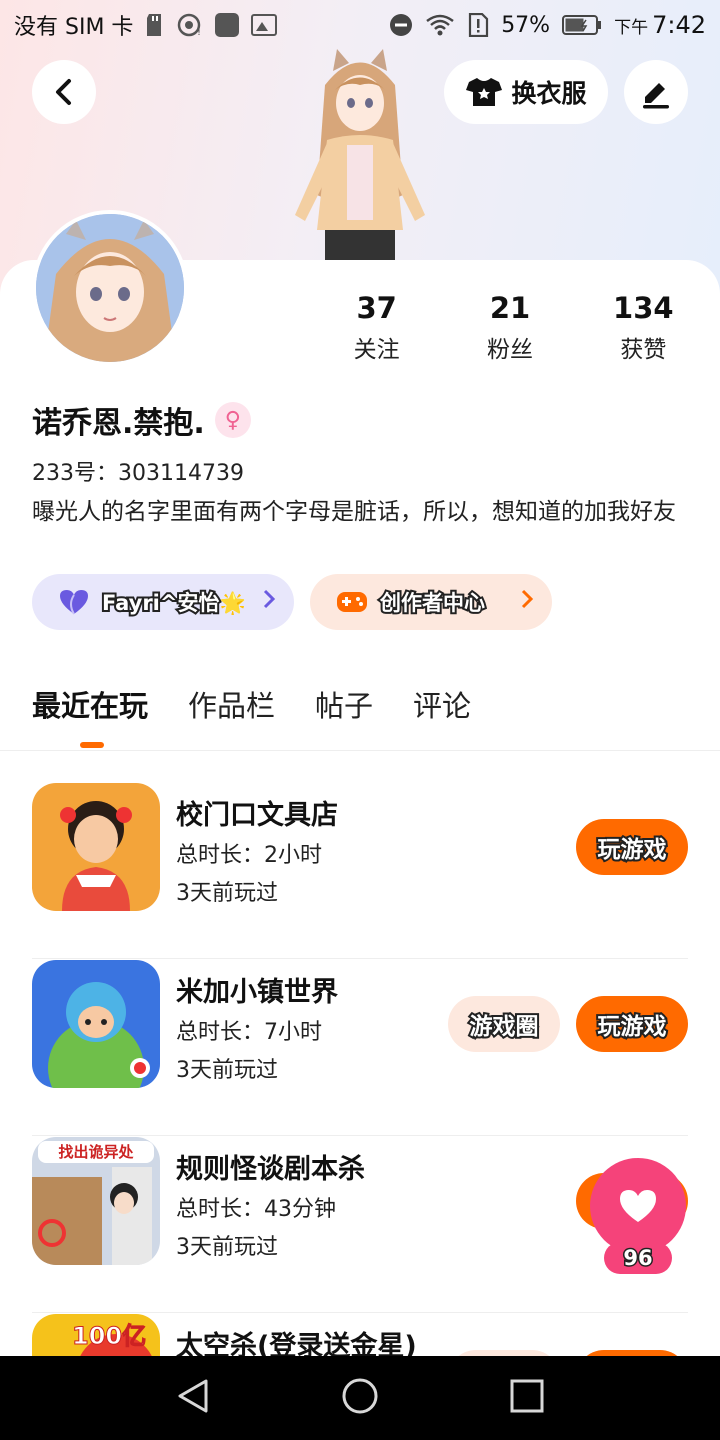  I want to click on carrier-text: 没有 SIM 卡, so click(74, 27).